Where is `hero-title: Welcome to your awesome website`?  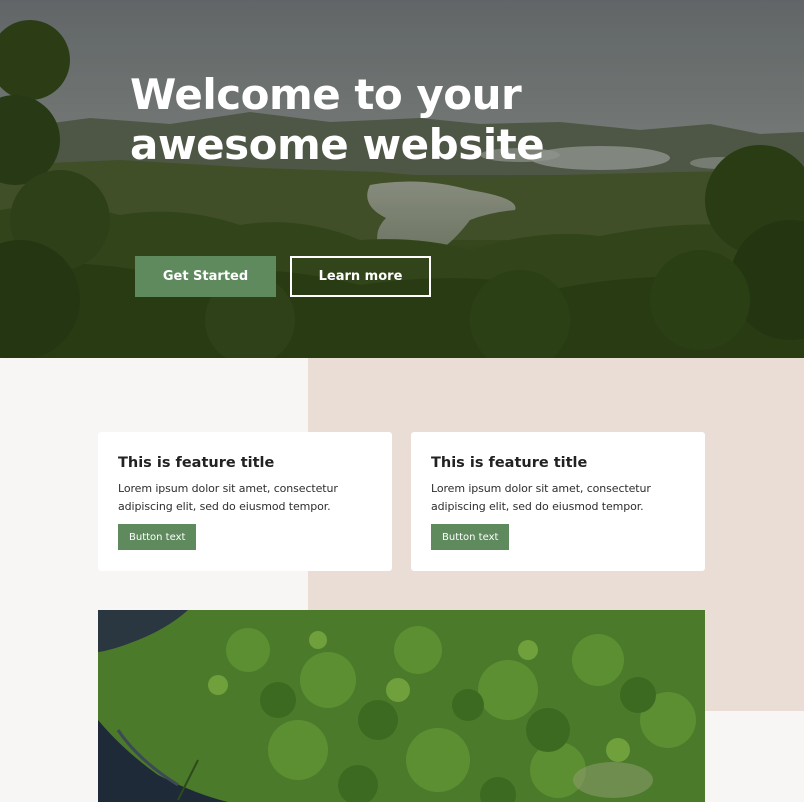 hero-title: Welcome to your awesome website is located at coordinates (337, 119).